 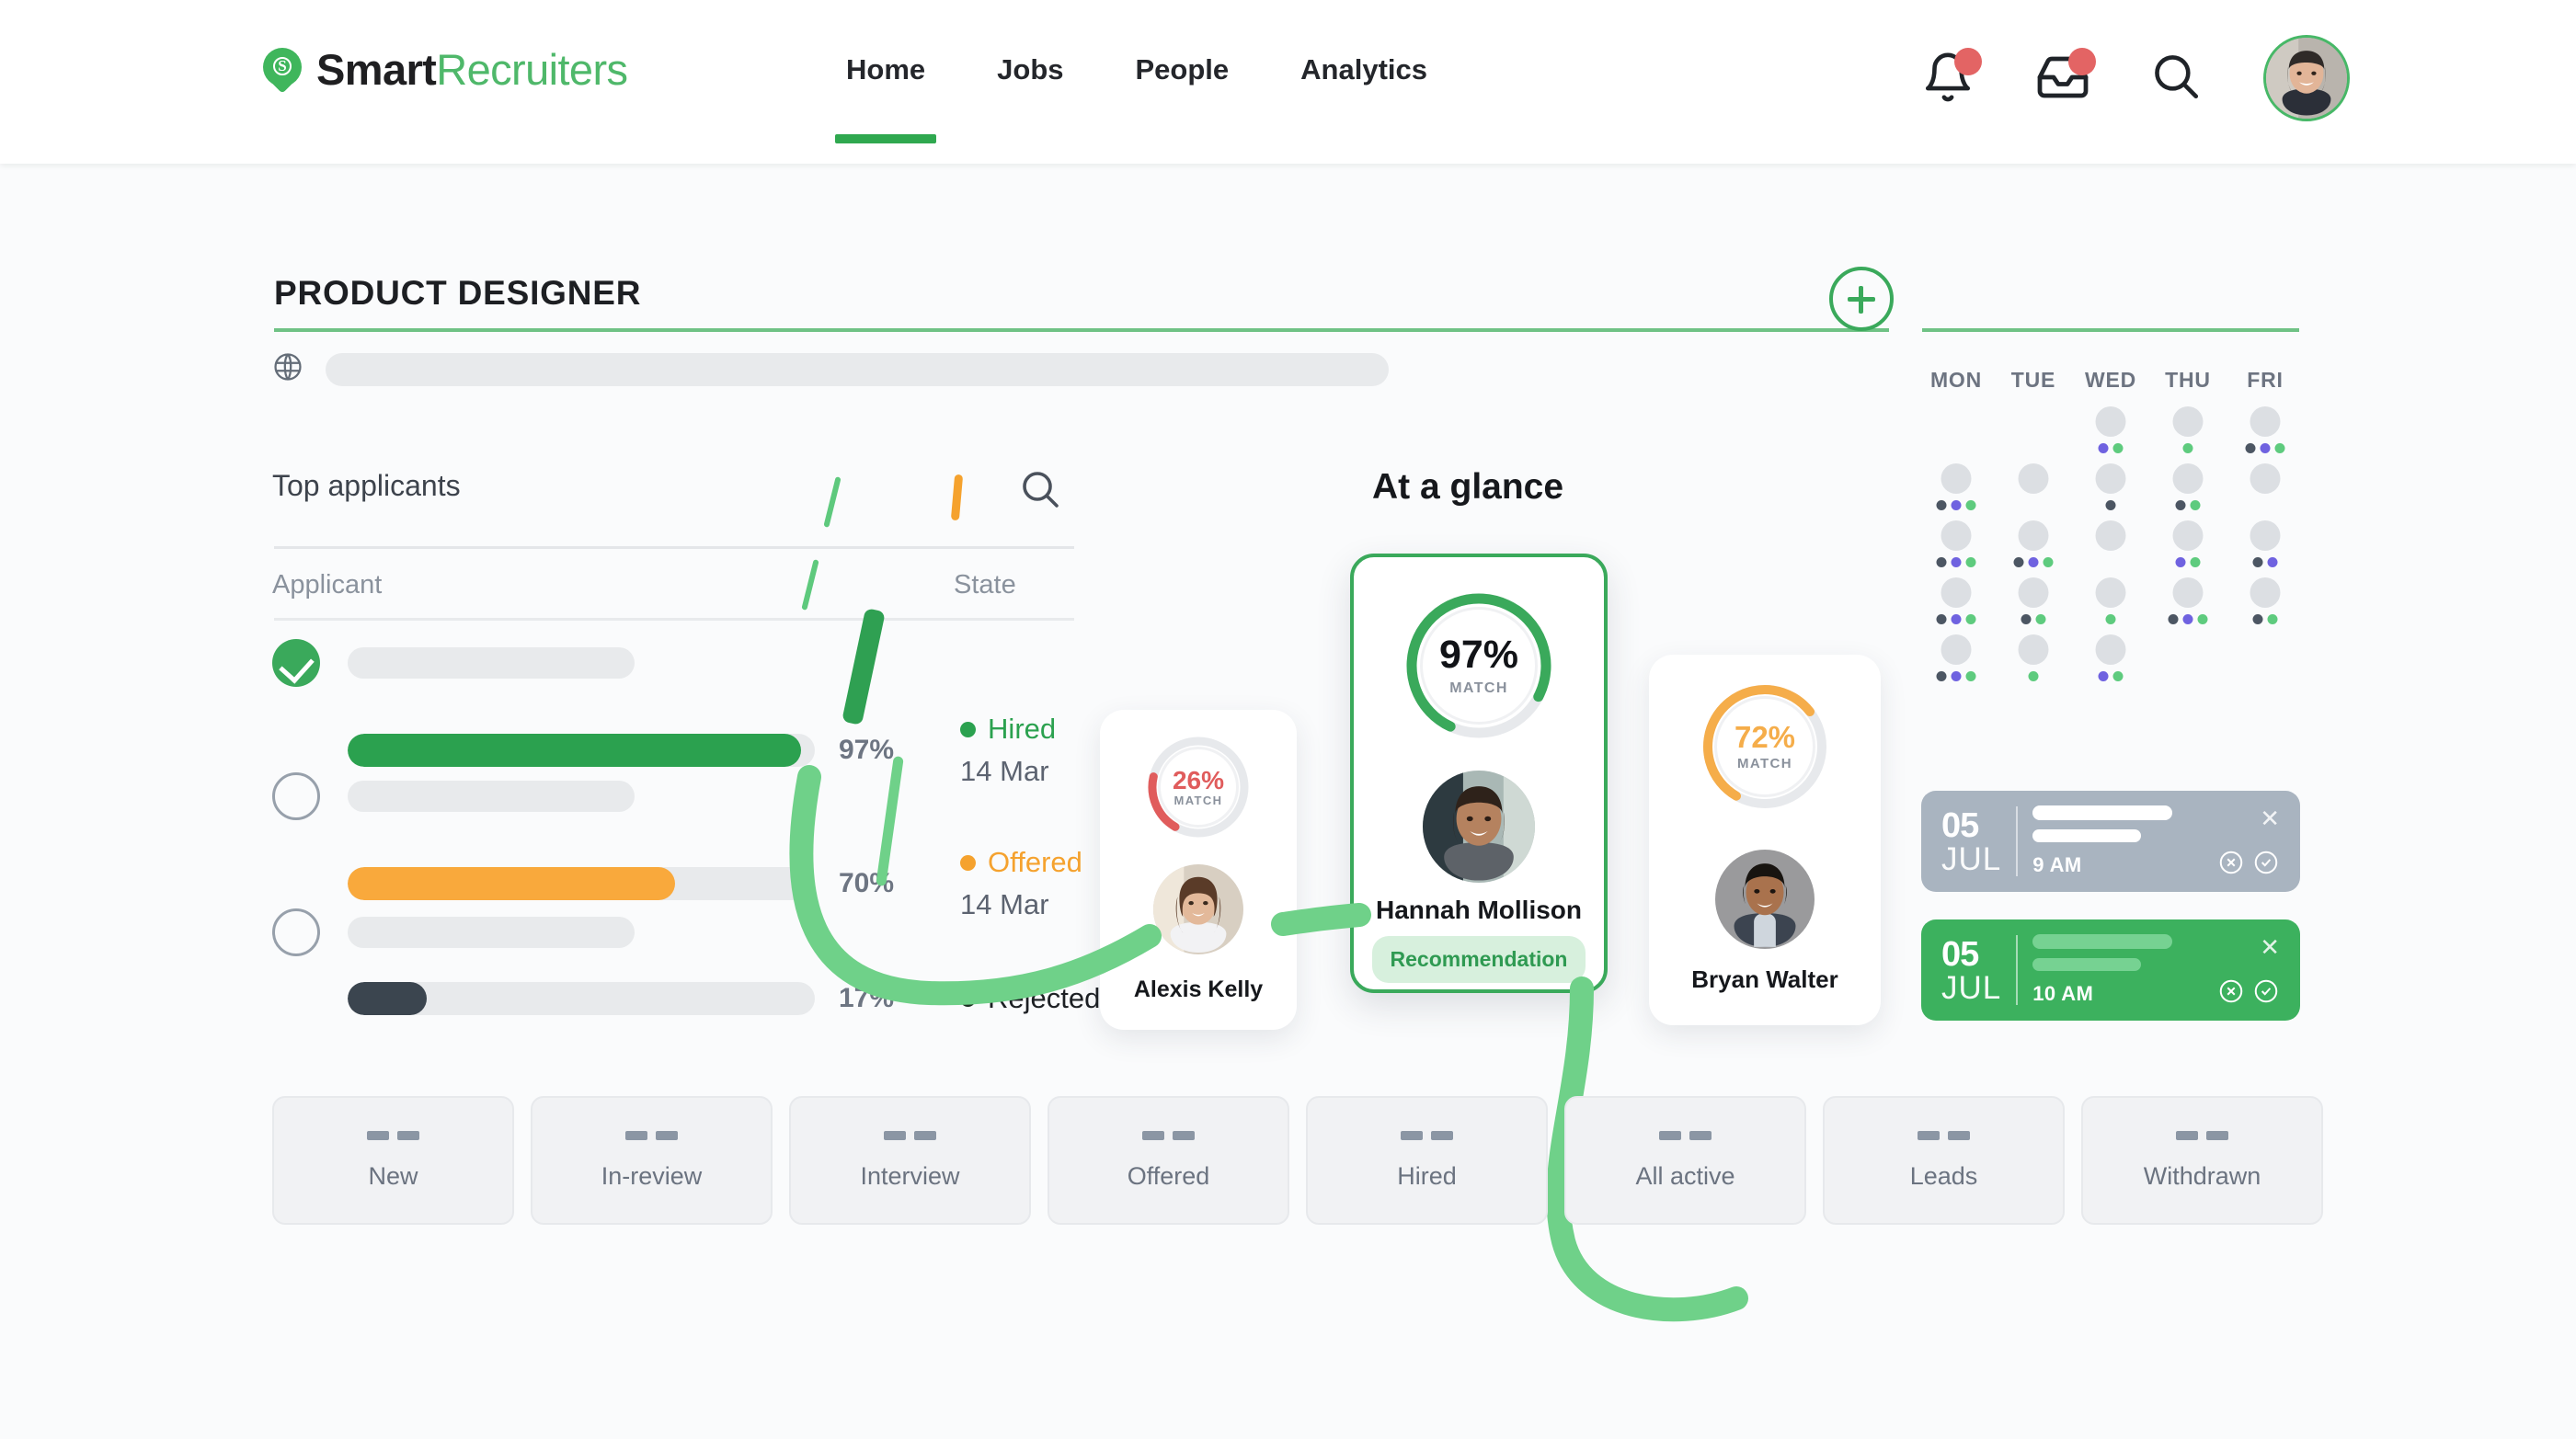 I want to click on applicant-row: 17% Rejected, so click(x=686, y=961).